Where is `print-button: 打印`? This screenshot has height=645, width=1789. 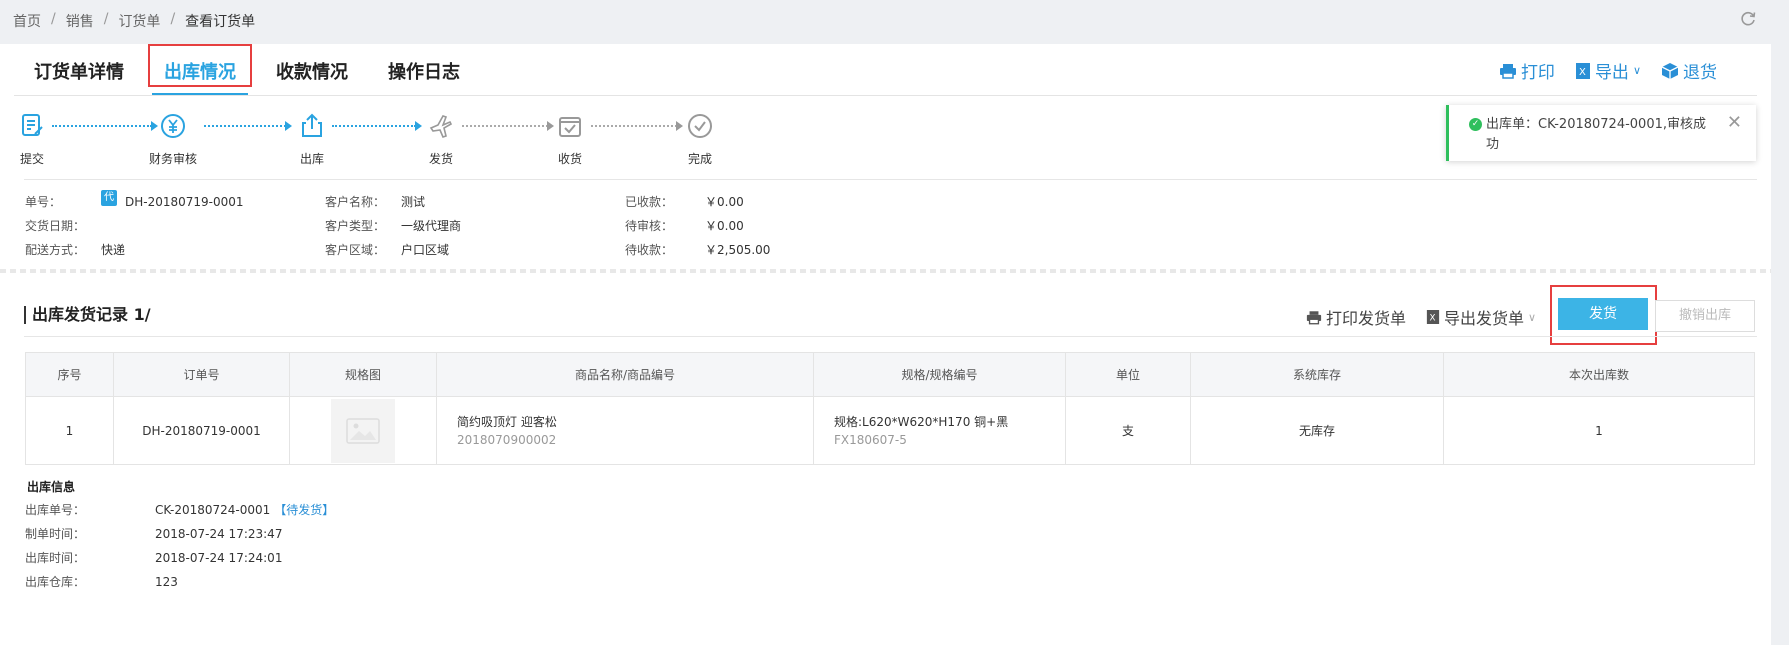
print-button: 打印 is located at coordinates (1527, 70).